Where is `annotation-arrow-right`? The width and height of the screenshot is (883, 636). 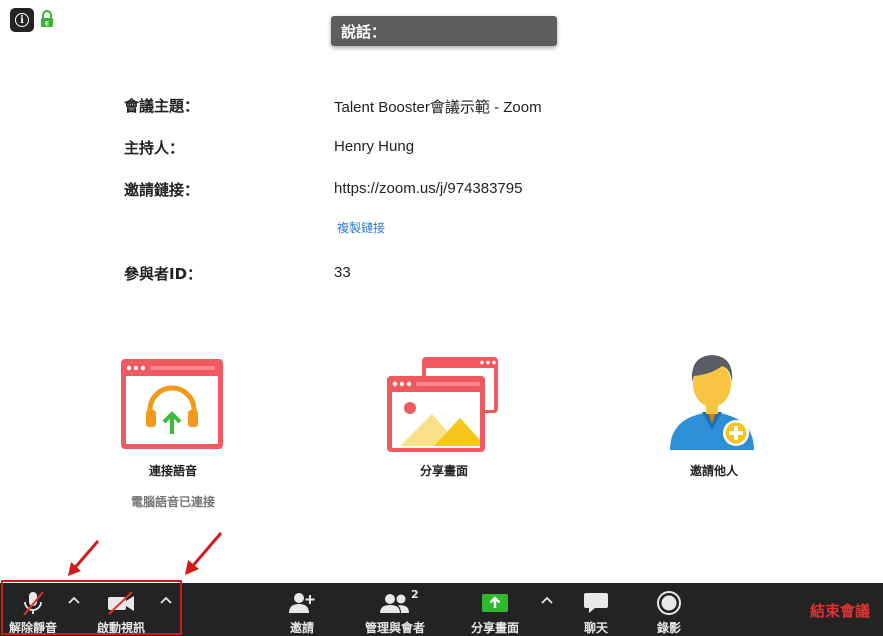
annotation-arrow-right is located at coordinates (204, 553).